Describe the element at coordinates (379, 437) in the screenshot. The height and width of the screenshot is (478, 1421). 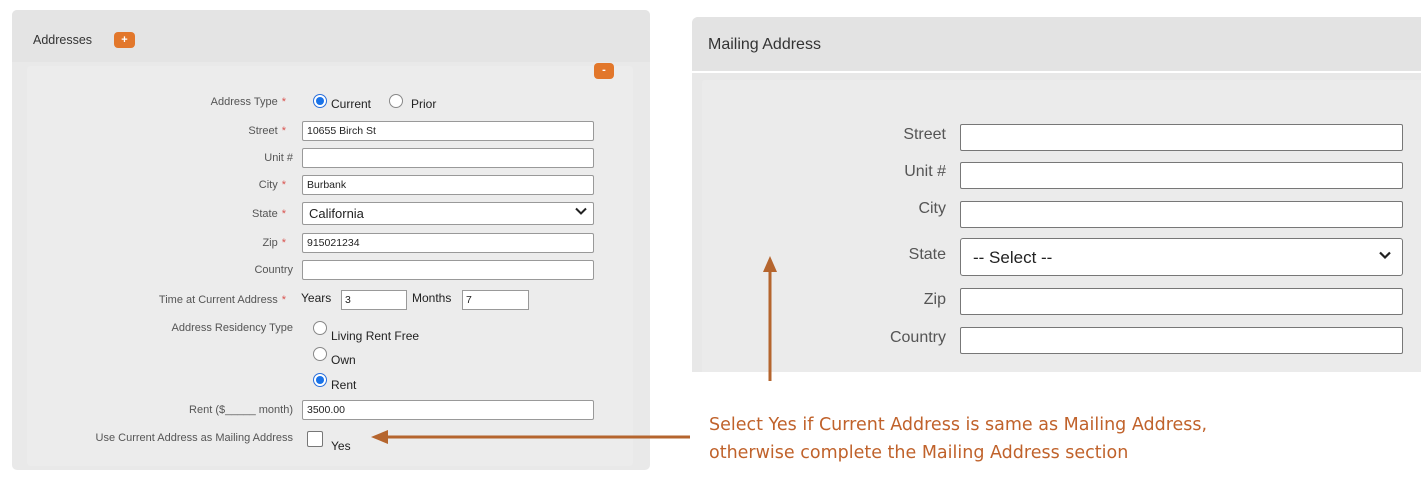
I see `left-arrow-head` at that location.